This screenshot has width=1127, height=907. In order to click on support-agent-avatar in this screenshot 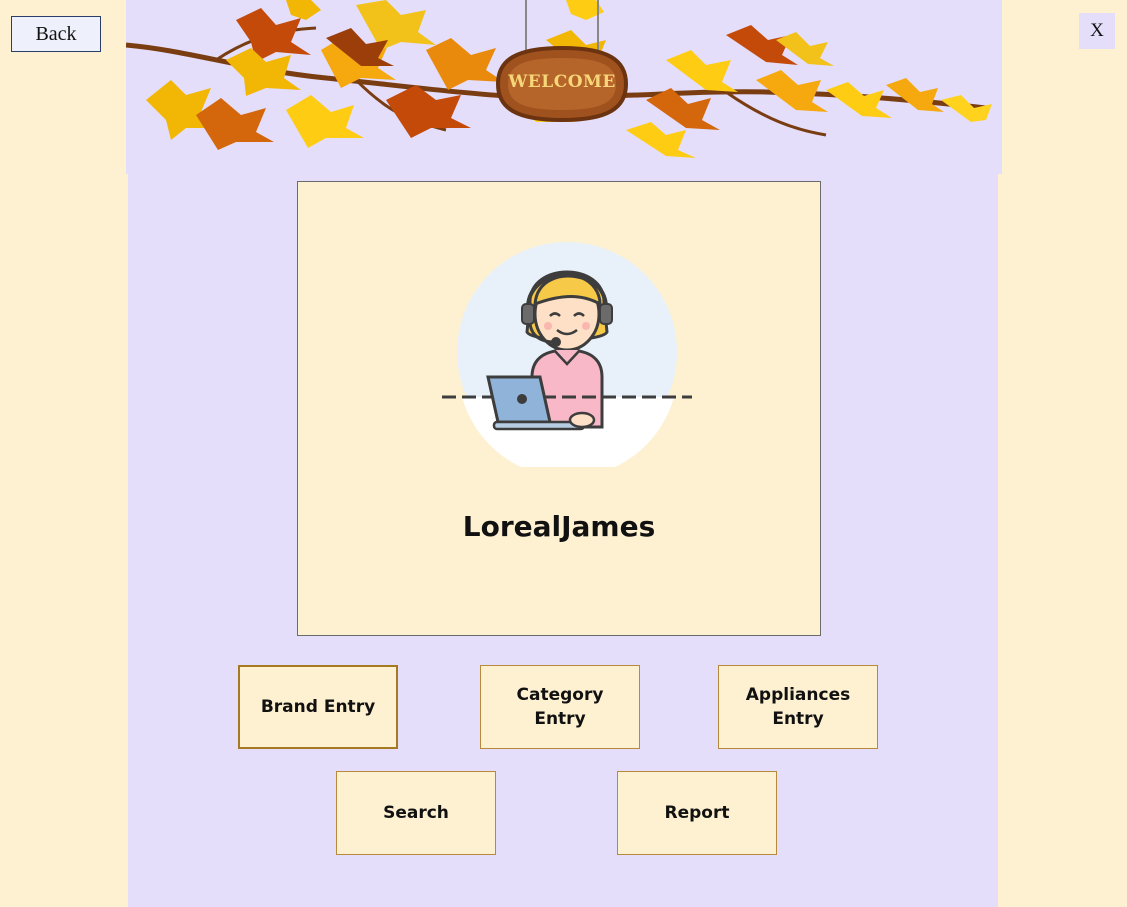, I will do `click(567, 360)`.